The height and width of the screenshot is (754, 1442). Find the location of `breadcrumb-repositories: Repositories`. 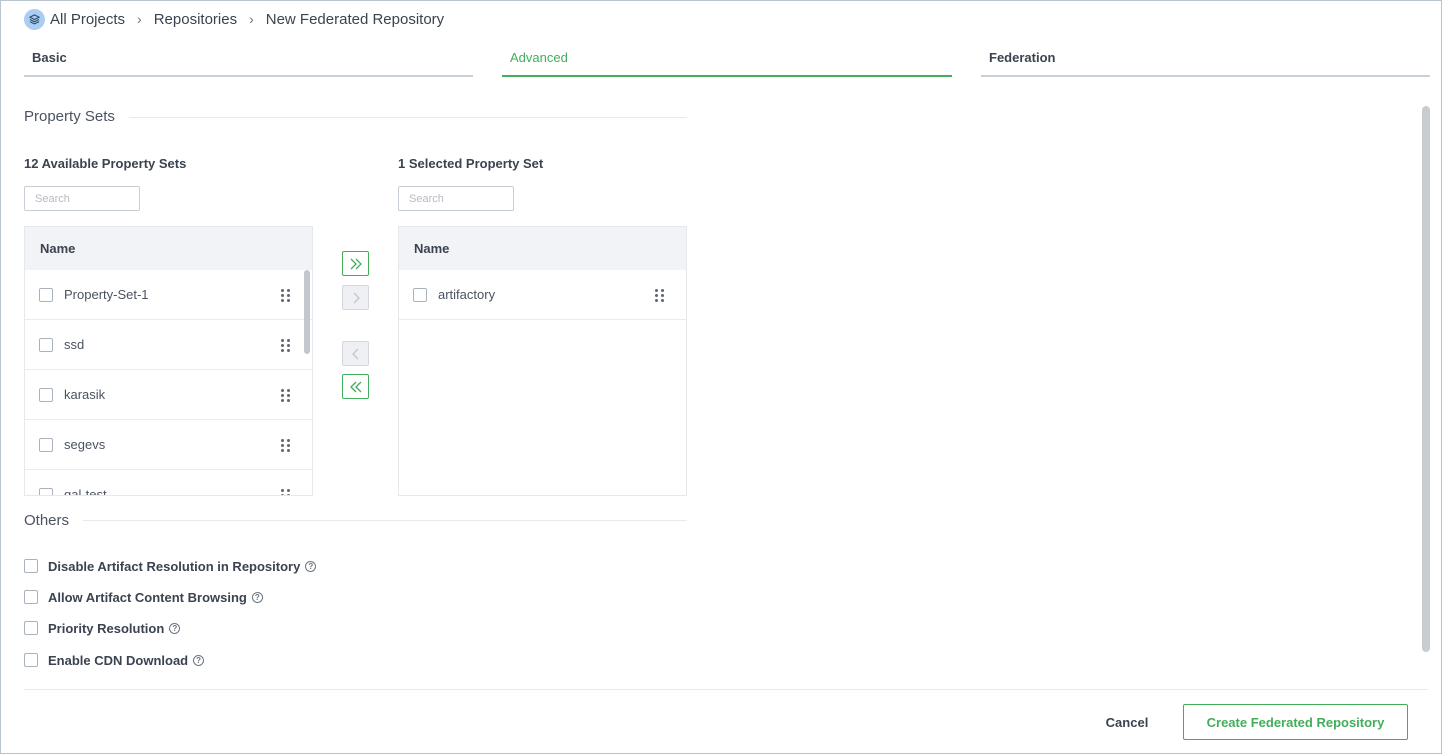

breadcrumb-repositories: Repositories is located at coordinates (195, 19).